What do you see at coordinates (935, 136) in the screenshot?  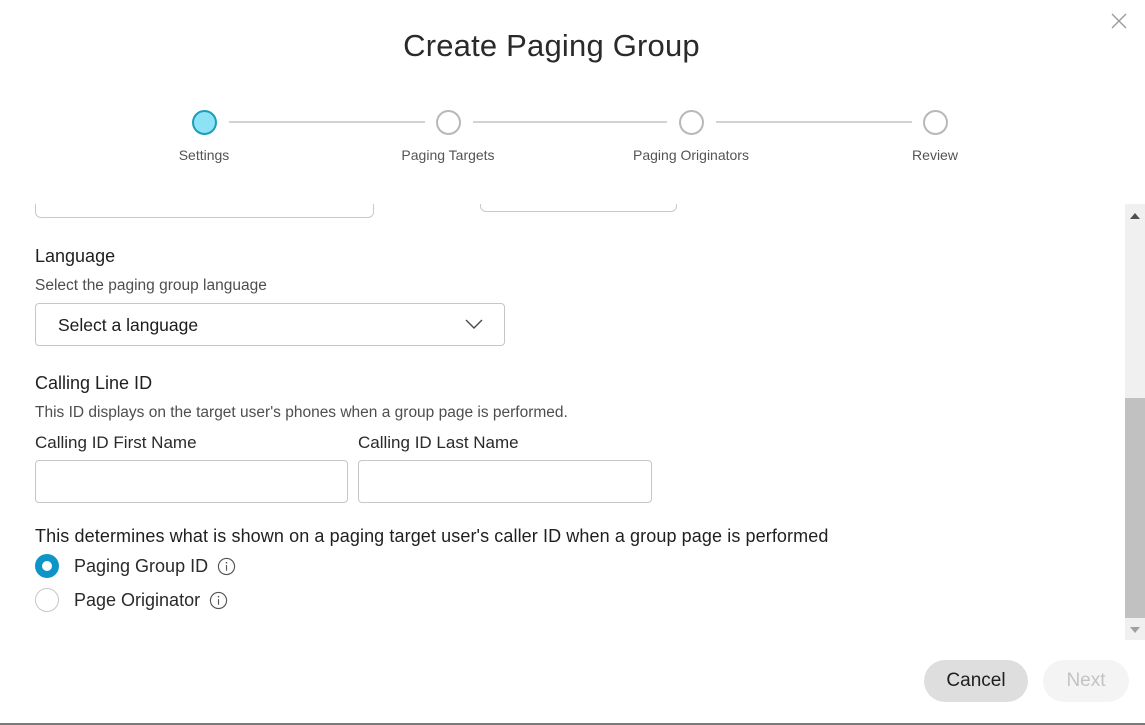 I see `step-review: Review` at bounding box center [935, 136].